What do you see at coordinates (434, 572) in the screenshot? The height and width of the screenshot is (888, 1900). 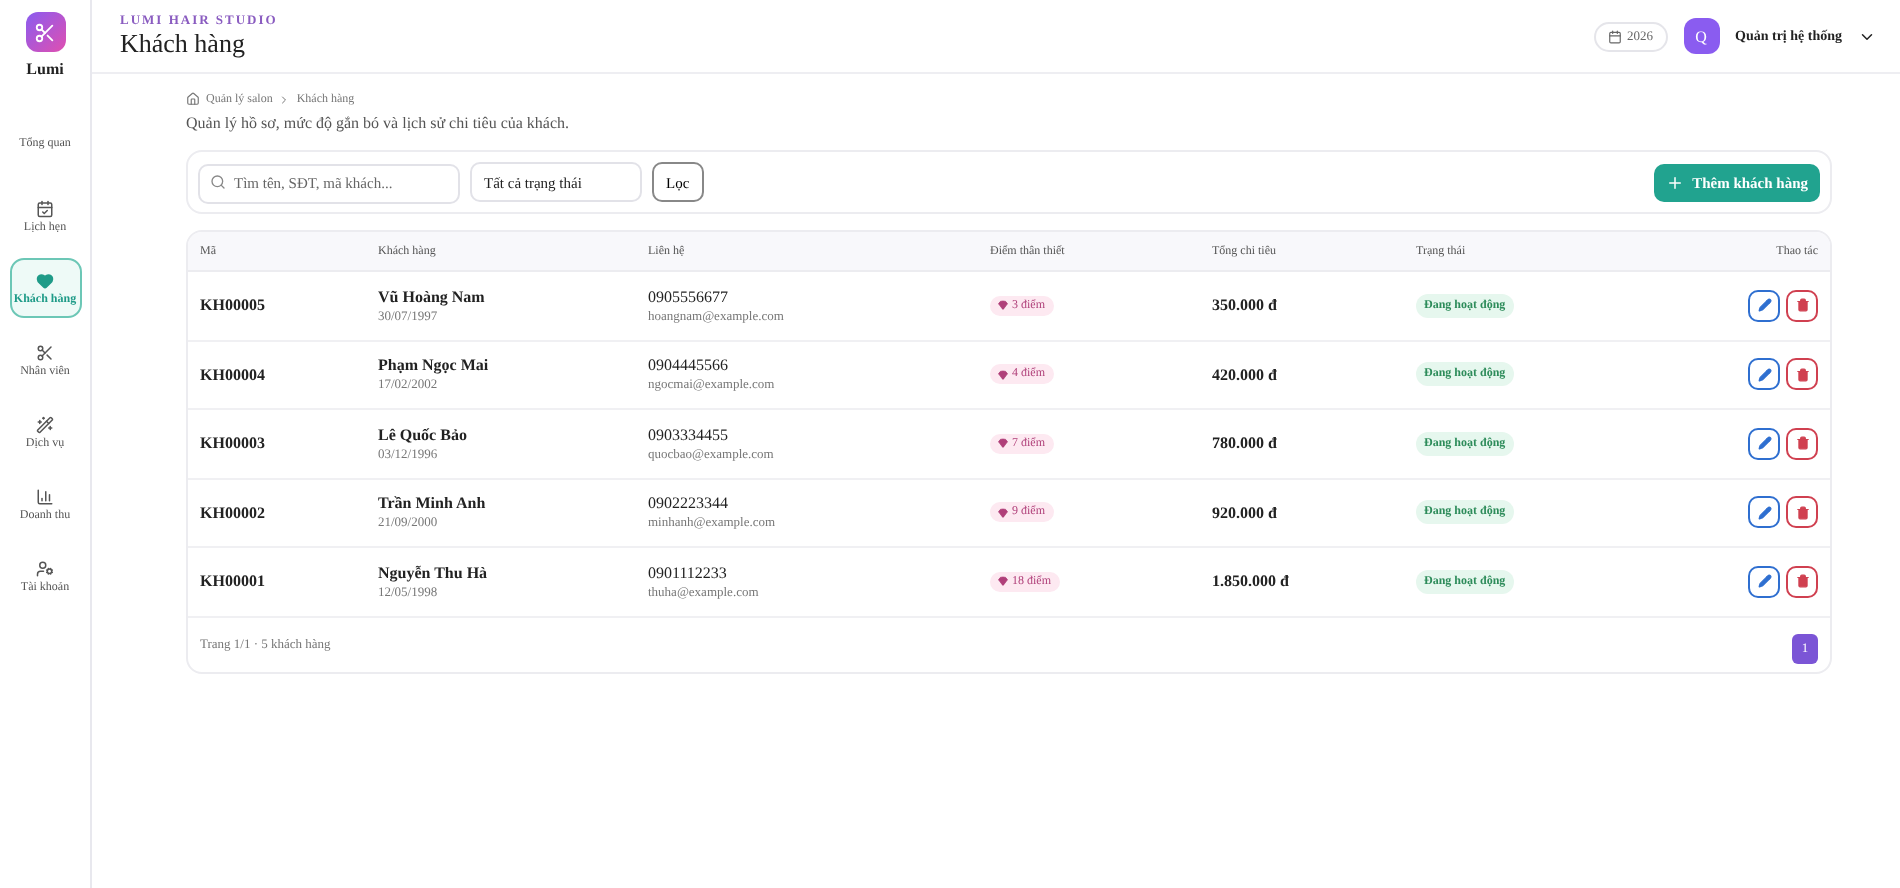 I see `customer-name: Nguyễn Thu Hà` at bounding box center [434, 572].